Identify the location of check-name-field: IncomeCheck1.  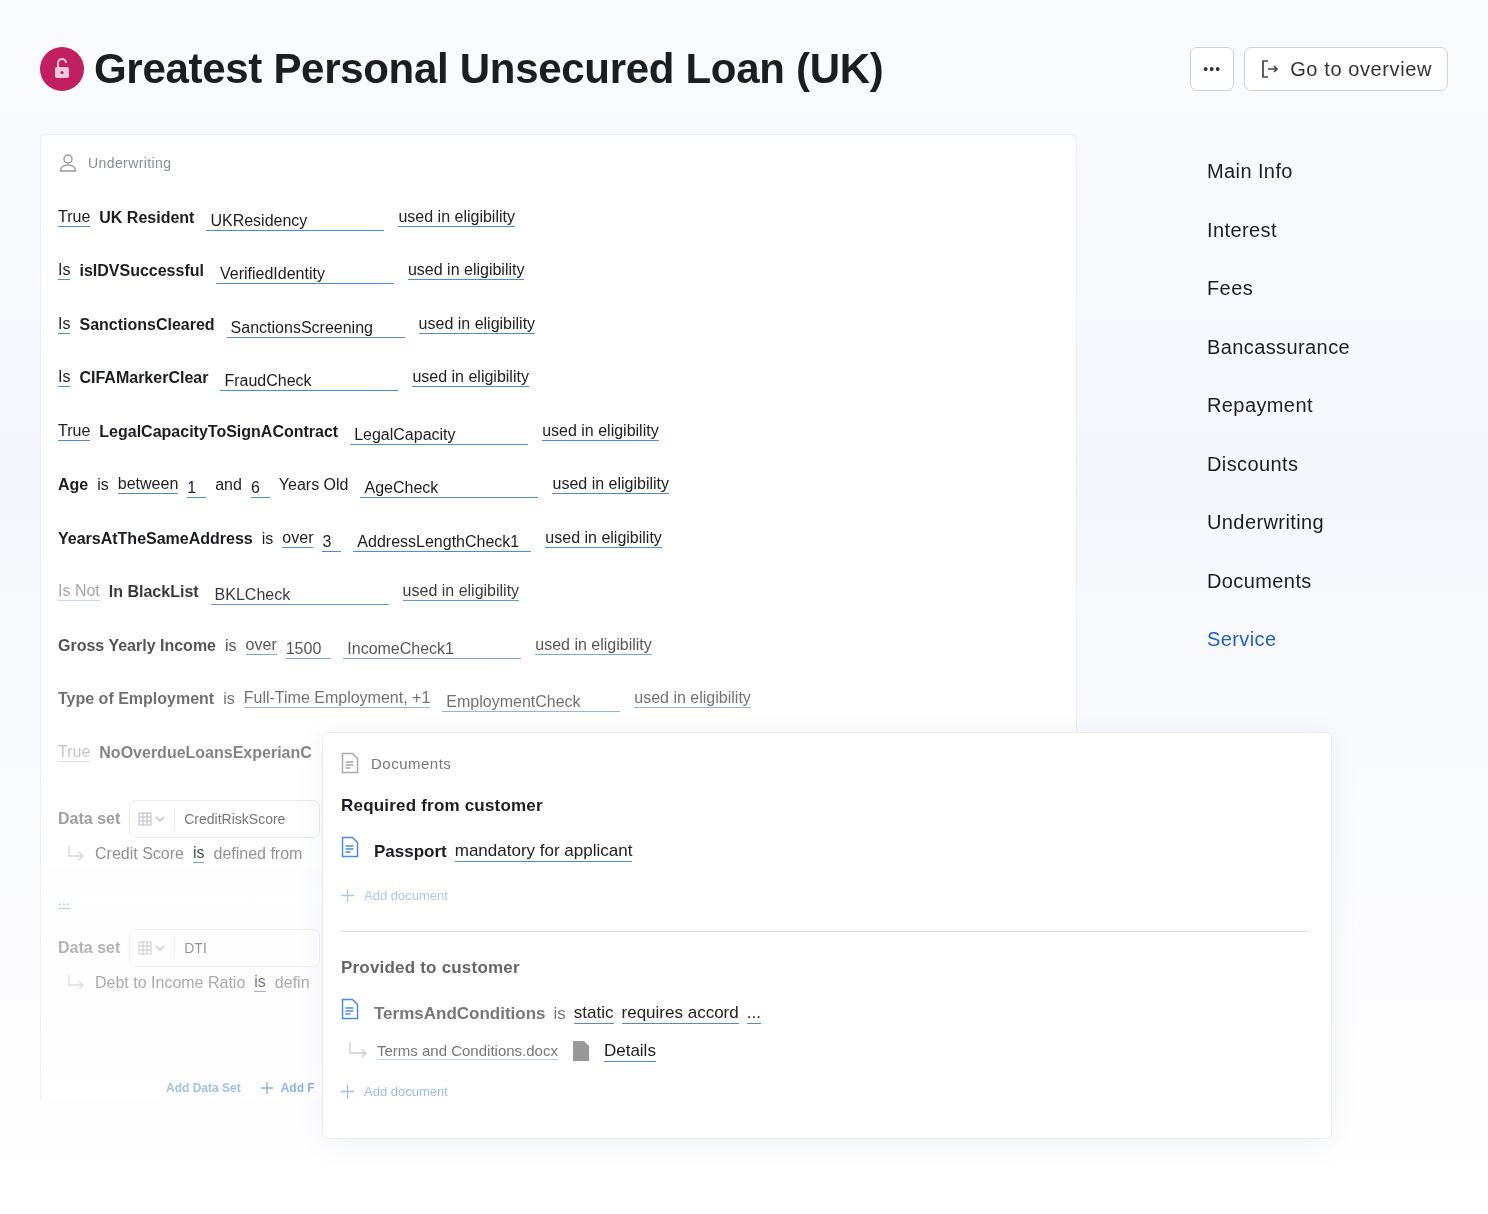
(432, 649).